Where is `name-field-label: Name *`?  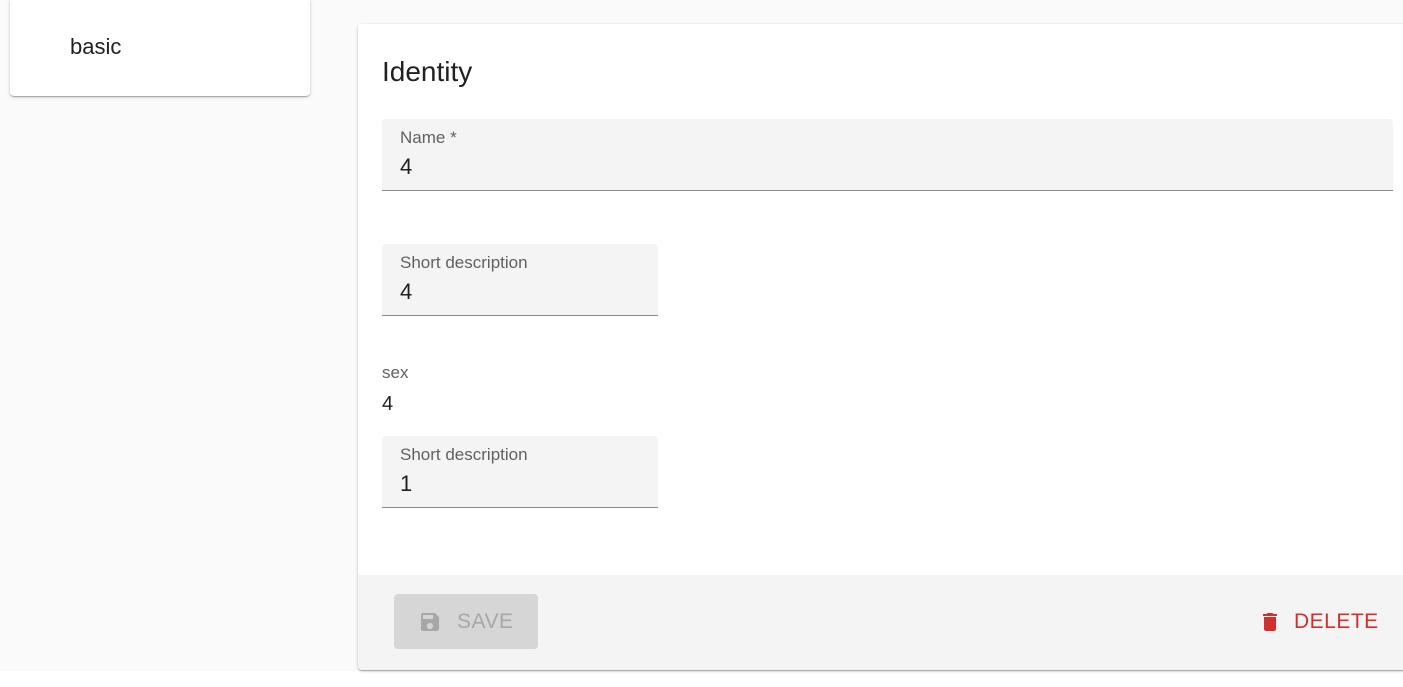
name-field-label: Name * is located at coordinates (428, 137).